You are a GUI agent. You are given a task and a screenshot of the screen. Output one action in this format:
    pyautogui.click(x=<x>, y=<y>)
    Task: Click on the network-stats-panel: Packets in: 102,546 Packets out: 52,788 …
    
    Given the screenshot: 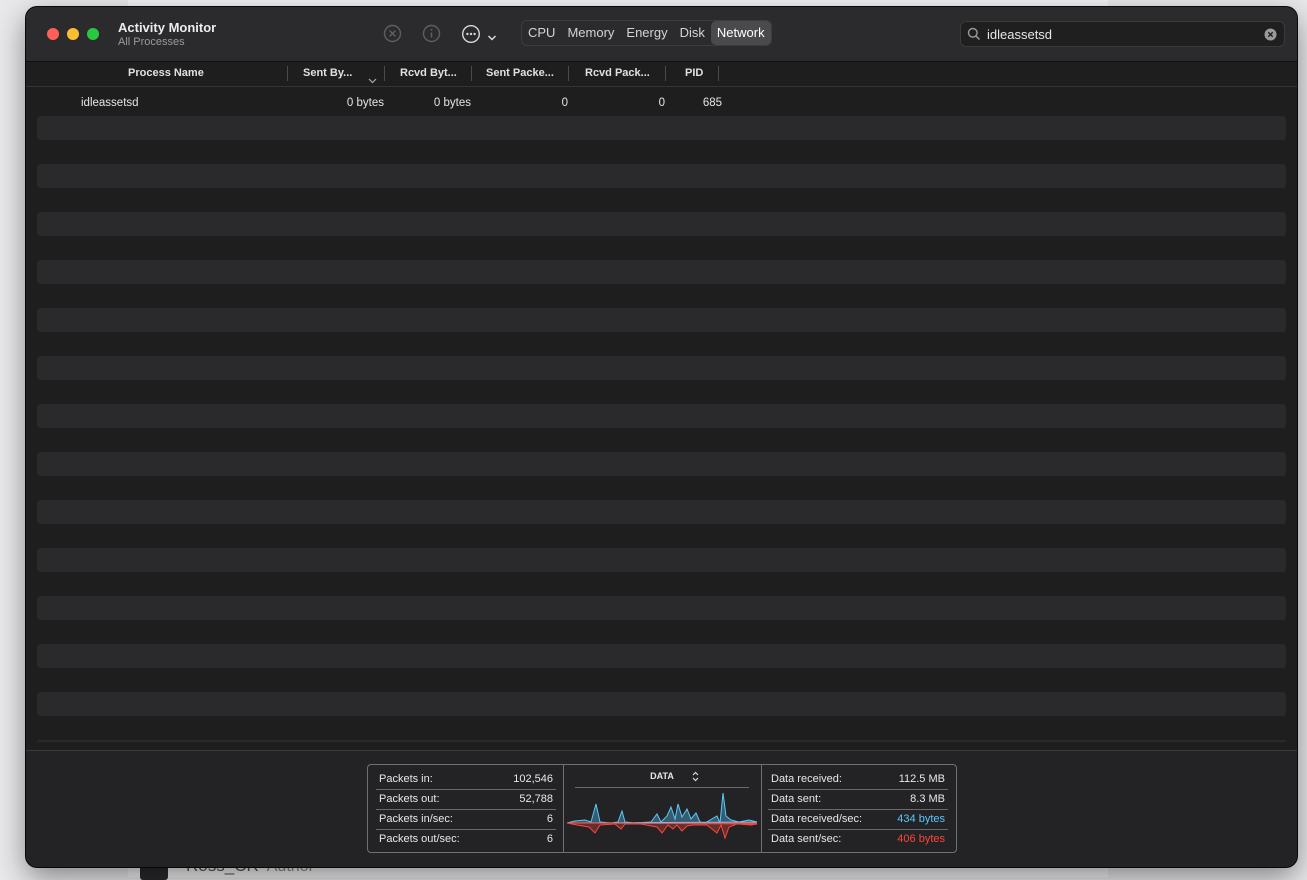 What is the action you would take?
    pyautogui.click(x=662, y=808)
    